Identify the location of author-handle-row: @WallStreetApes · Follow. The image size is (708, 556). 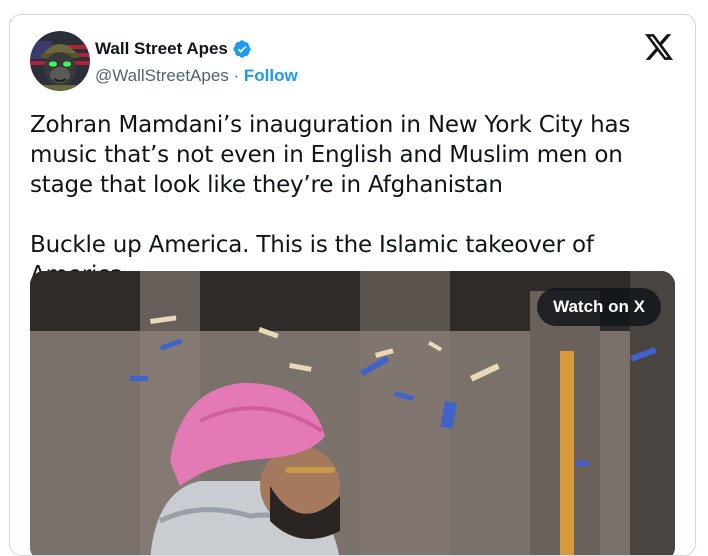
(196, 76).